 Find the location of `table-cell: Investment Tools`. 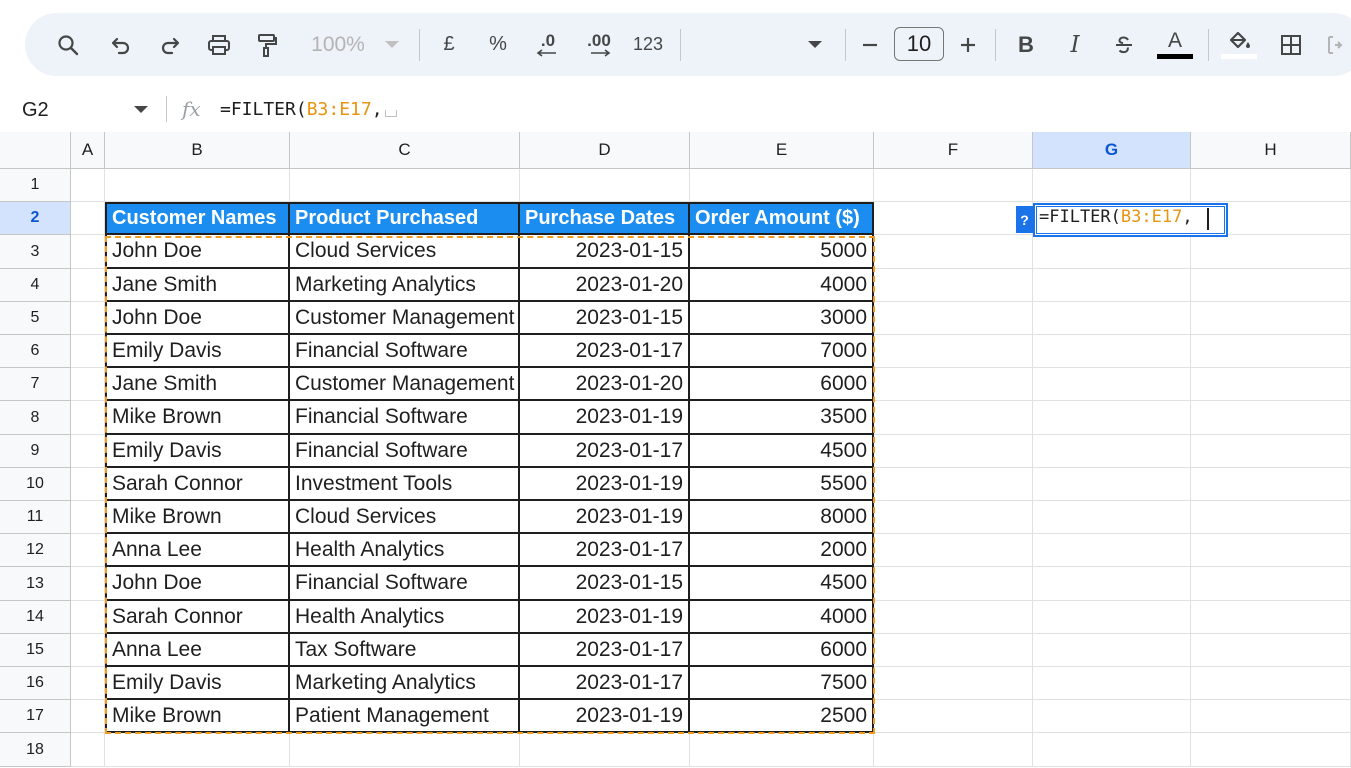

table-cell: Investment Tools is located at coordinates (405, 484).